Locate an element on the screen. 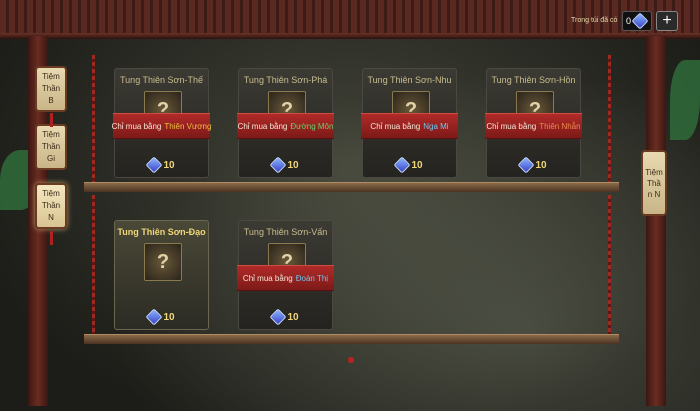  purchase-restriction-banner: Chỉ mua bằng Thiên Vương is located at coordinates (161, 126).